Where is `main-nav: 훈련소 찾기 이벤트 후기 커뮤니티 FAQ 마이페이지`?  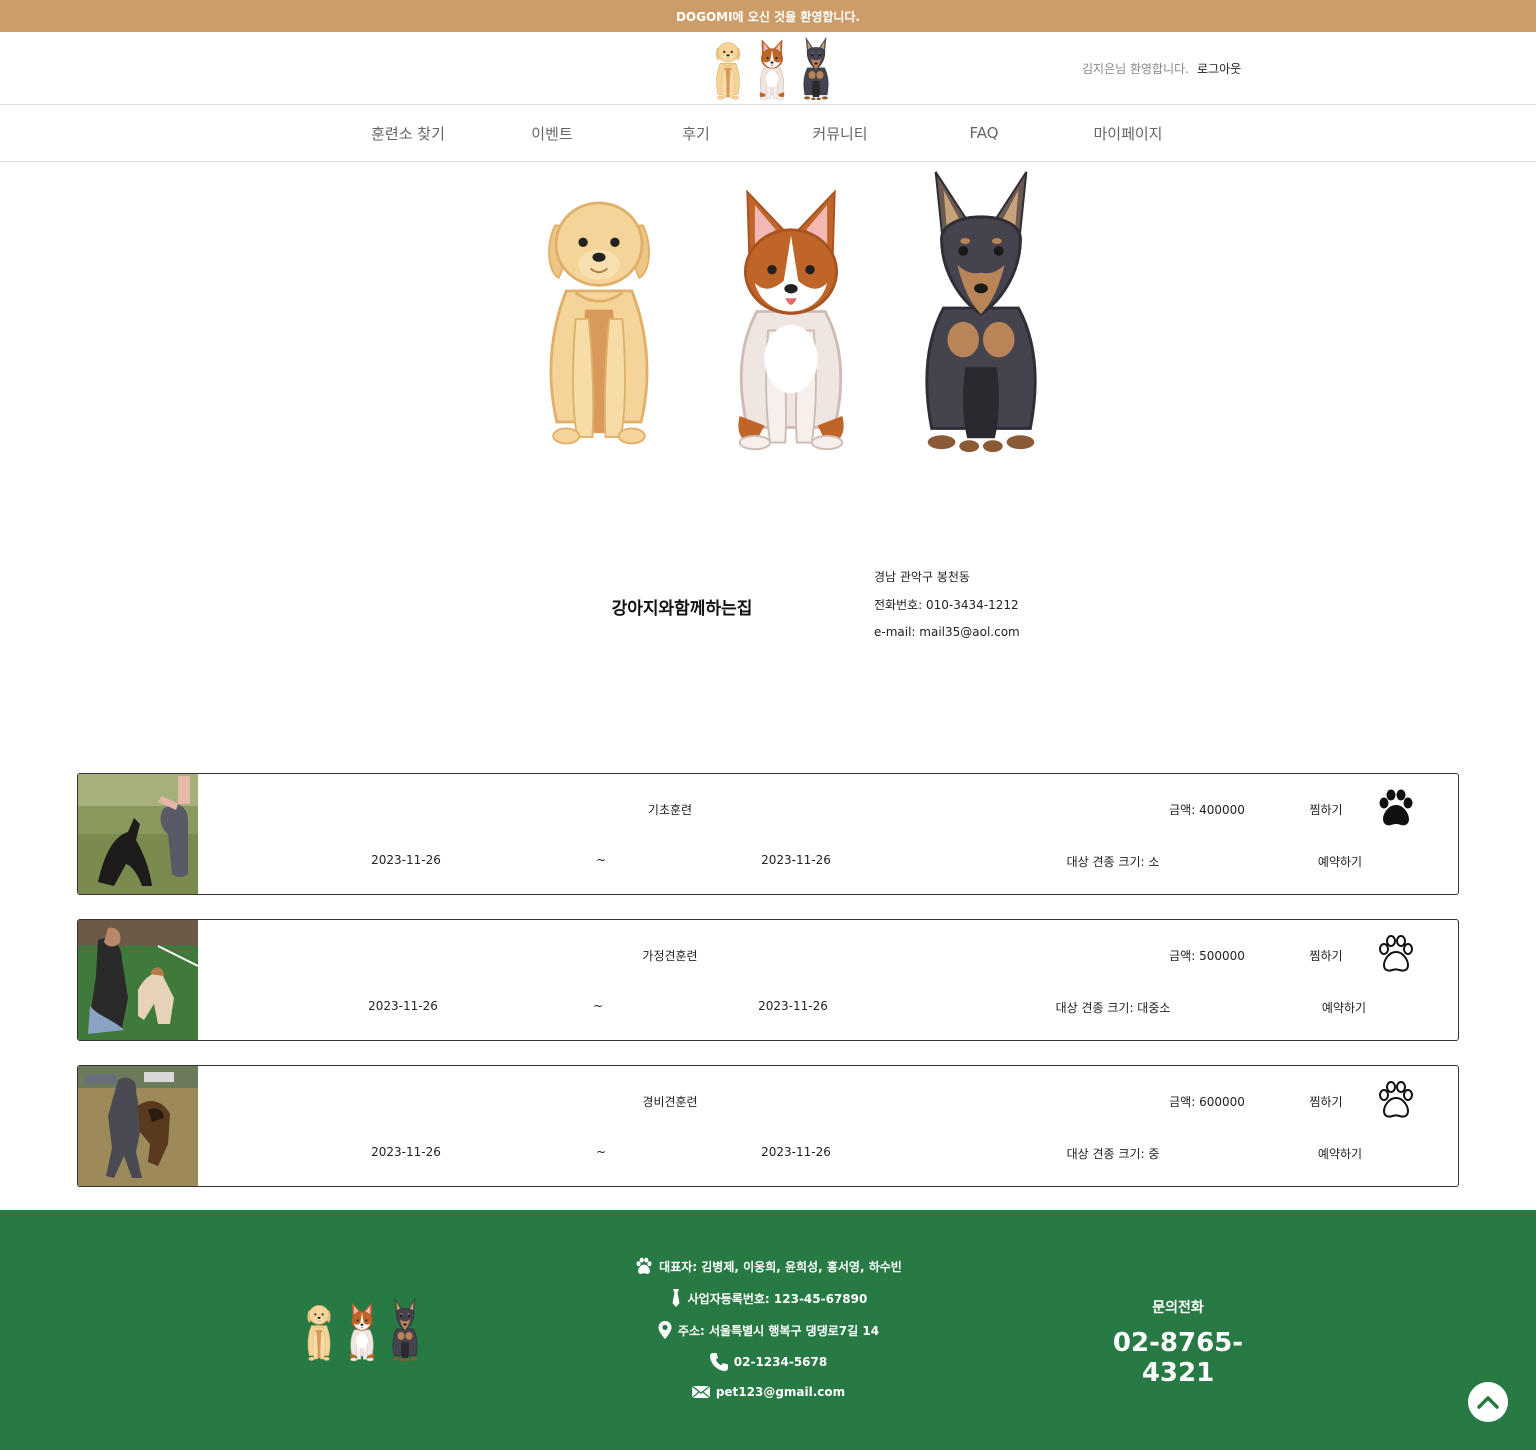
main-nav: 훈련소 찾기 이벤트 후기 커뮤니티 FAQ 마이페이지 is located at coordinates (768, 133).